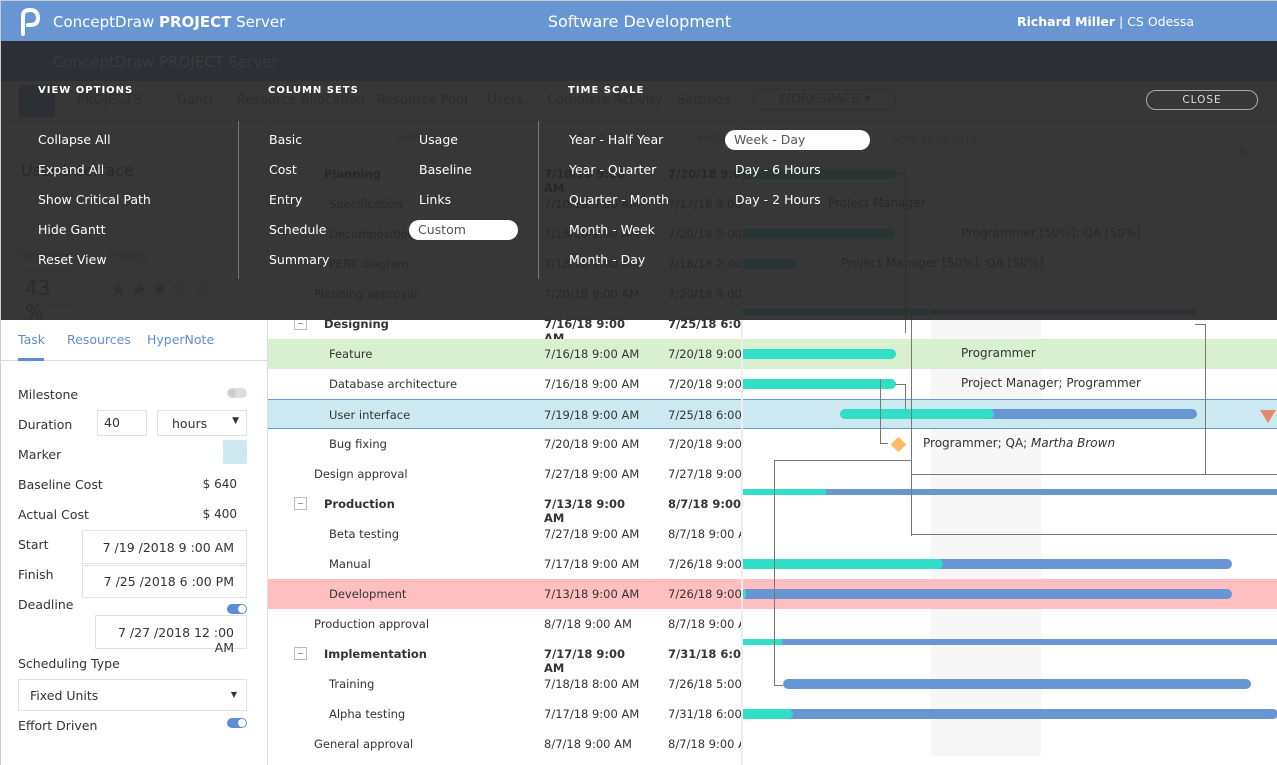  Describe the element at coordinates (463, 230) in the screenshot. I see `column-set-custom-selected: Custom` at that location.